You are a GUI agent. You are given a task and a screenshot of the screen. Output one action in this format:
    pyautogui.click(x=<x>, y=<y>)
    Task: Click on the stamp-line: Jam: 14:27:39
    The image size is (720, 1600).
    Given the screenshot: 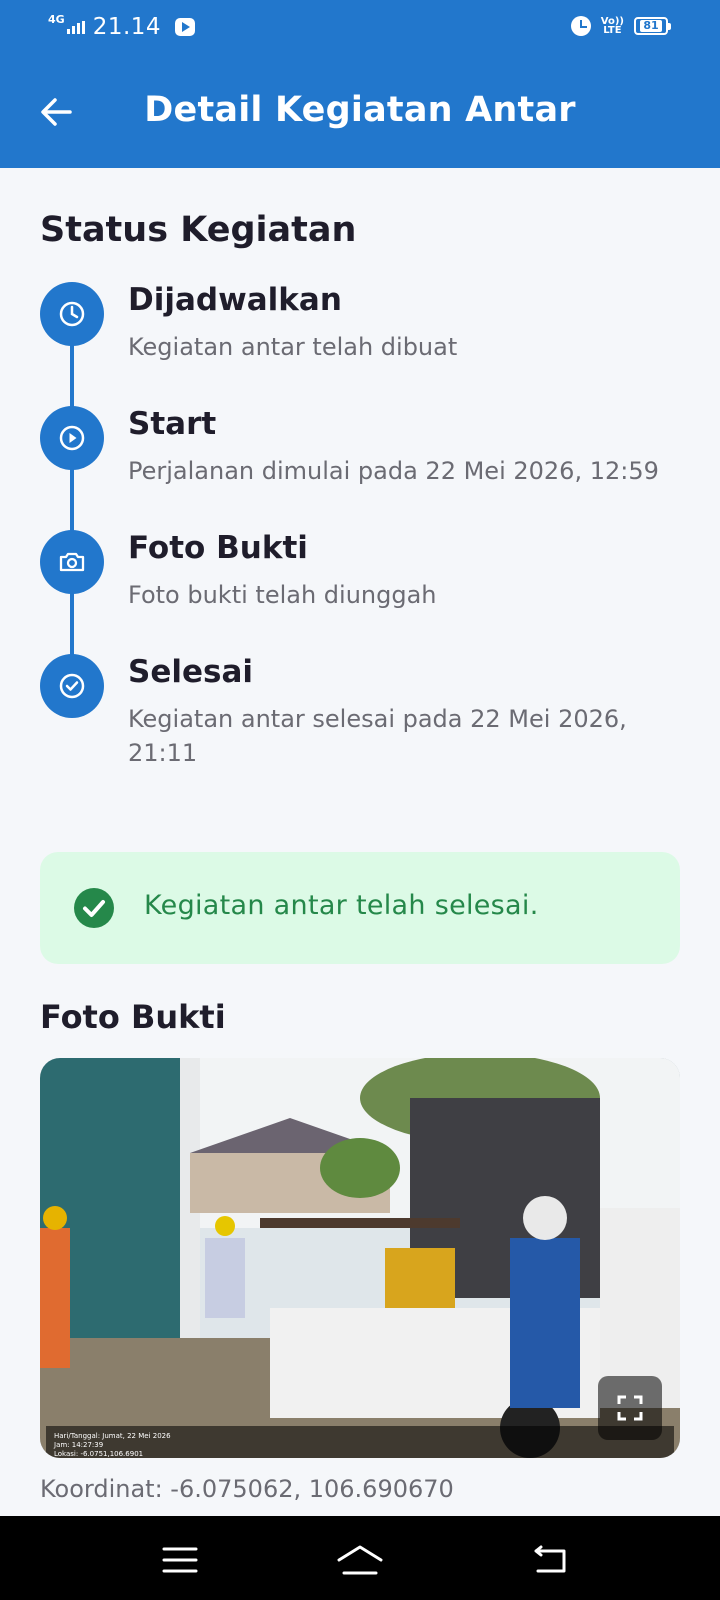 What is the action you would take?
    pyautogui.click(x=79, y=1445)
    